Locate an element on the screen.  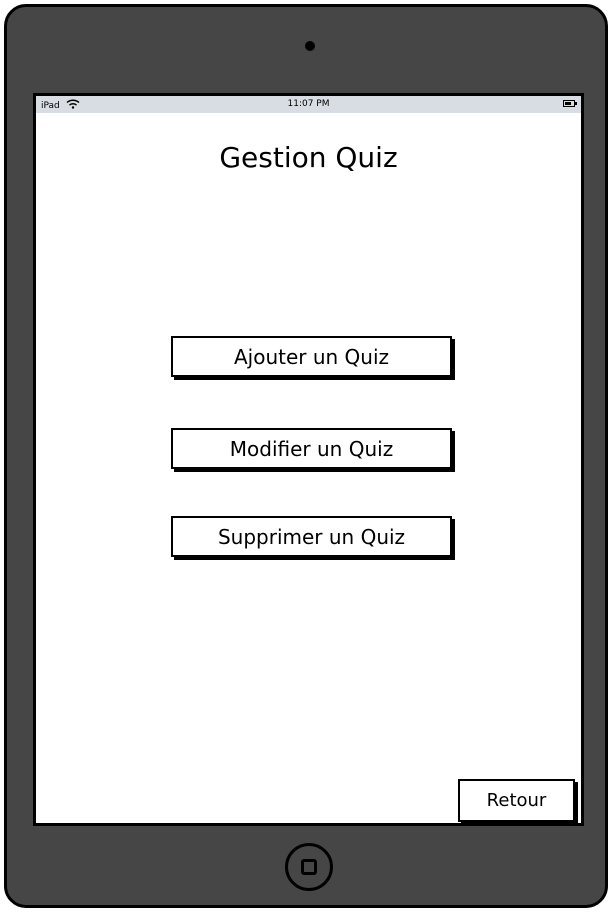
edit-quiz-label: Modifier un Quiz is located at coordinates (311, 448).